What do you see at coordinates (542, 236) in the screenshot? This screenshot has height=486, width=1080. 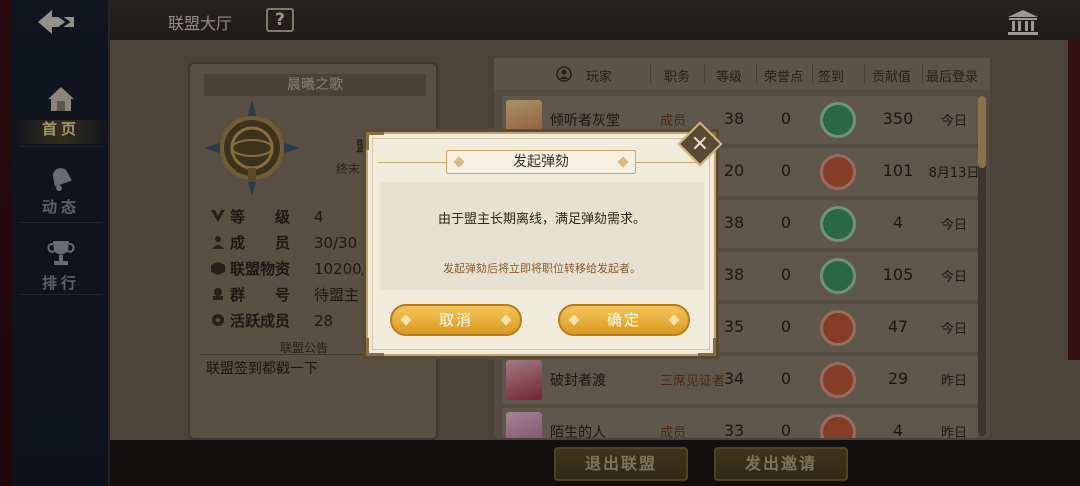 I see `dialog-body: 由于盟主长期离线，满足弹劾需求。 发起弹劾后将立即将职位转移给发起者。` at bounding box center [542, 236].